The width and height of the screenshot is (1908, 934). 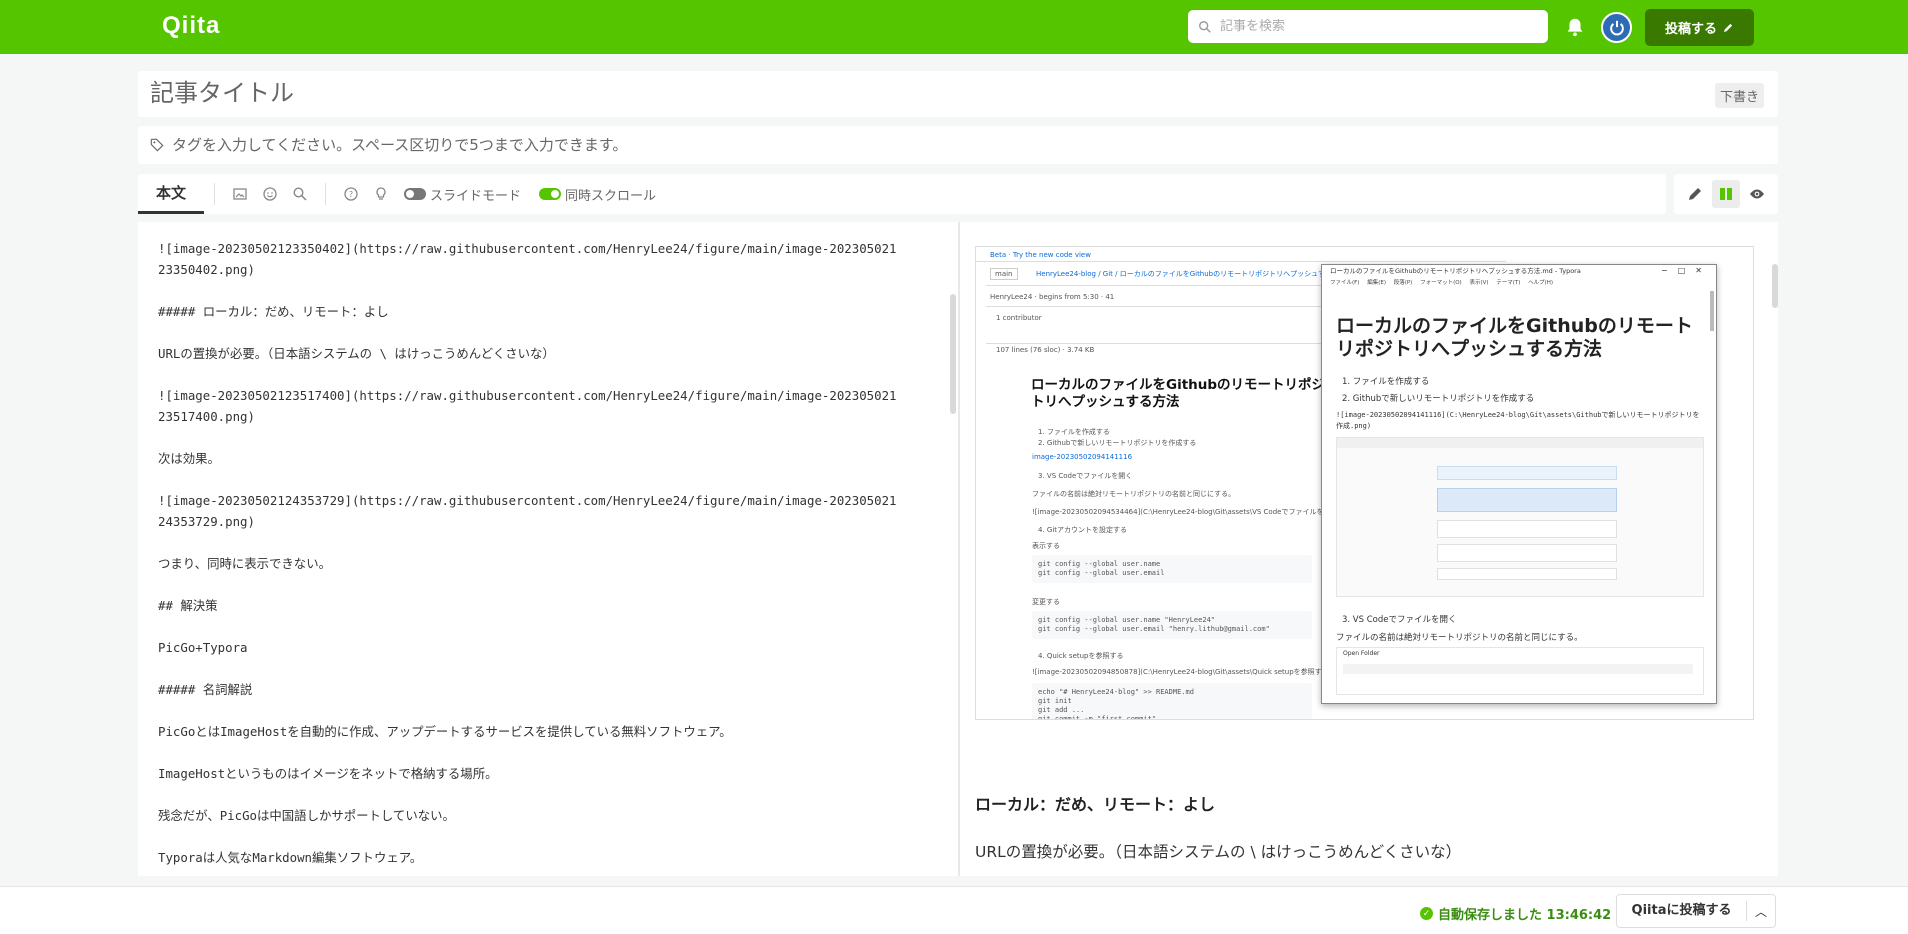 What do you see at coordinates (273, 311) in the screenshot?
I see `editor-line: ##### ローカル：だめ、リモート：よし` at bounding box center [273, 311].